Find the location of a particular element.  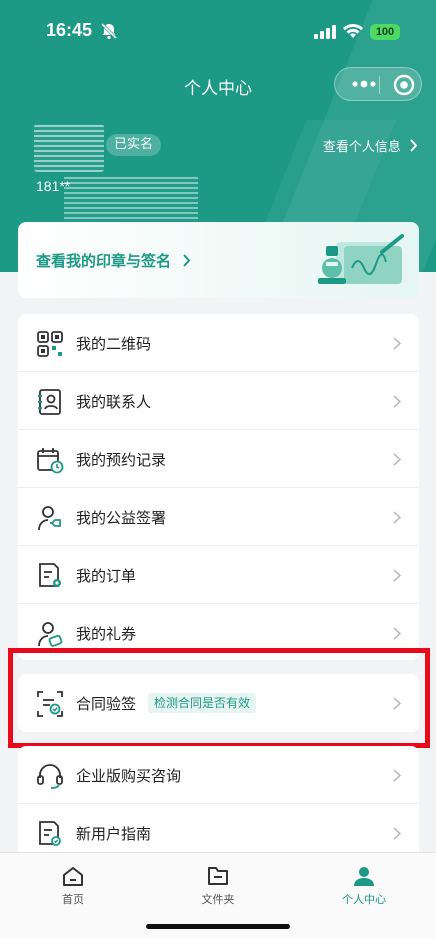

menu-item-contacts: 我的联系人 is located at coordinates (218, 401).